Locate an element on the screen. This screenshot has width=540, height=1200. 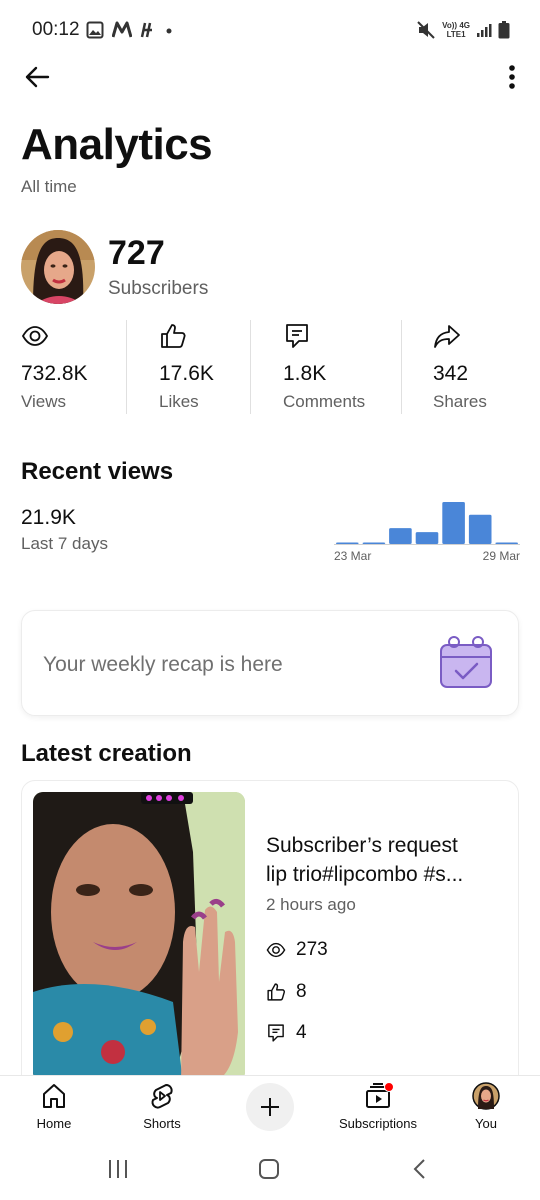
recent-views-period: Last 7 days is located at coordinates (64, 543).